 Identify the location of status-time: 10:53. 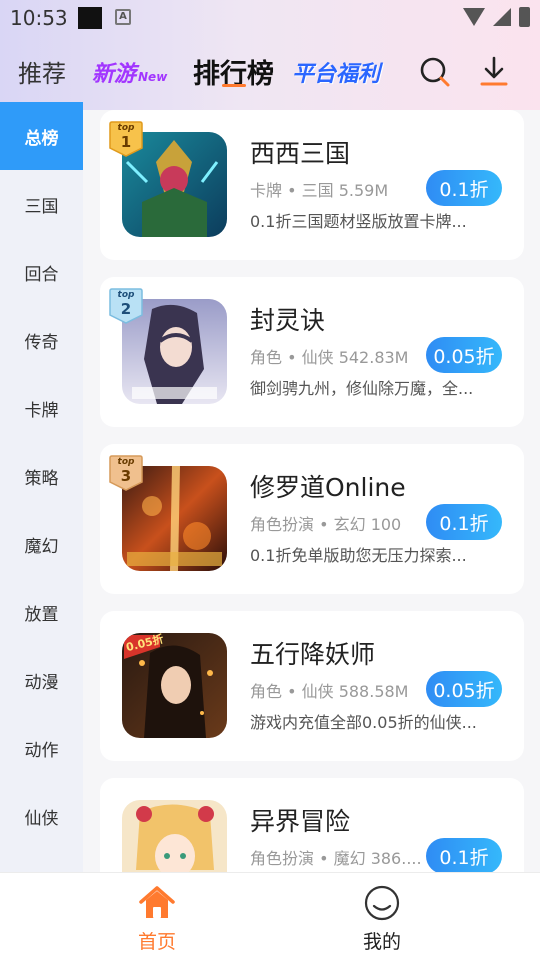
(39, 18).